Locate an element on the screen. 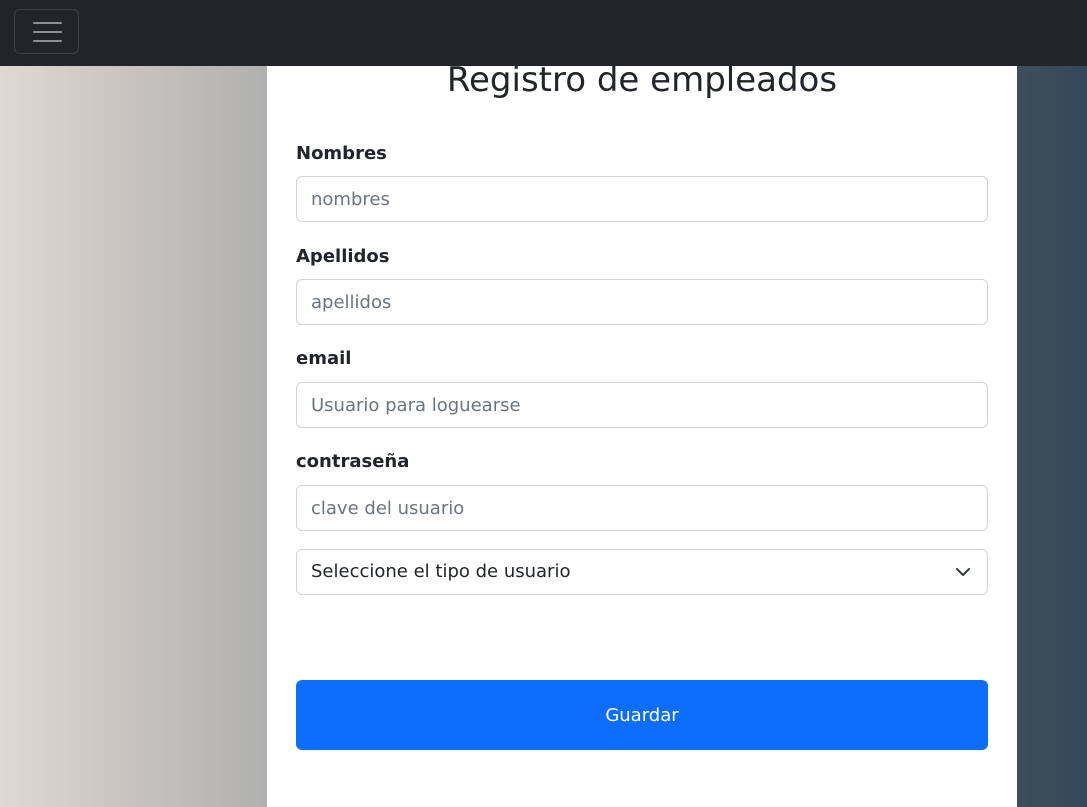  email-input is located at coordinates (642, 405).